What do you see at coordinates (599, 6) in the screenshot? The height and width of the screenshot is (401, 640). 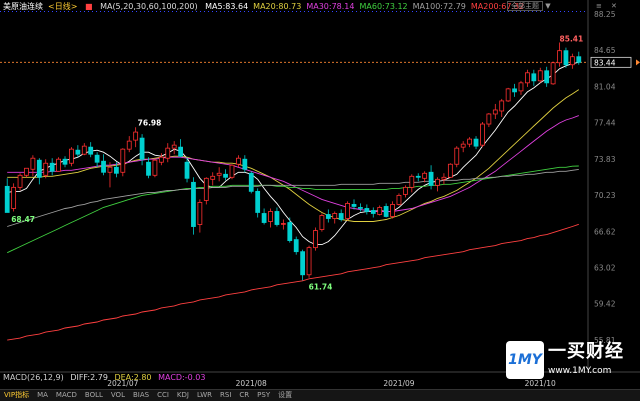 I see `menu-icon: ≡` at bounding box center [599, 6].